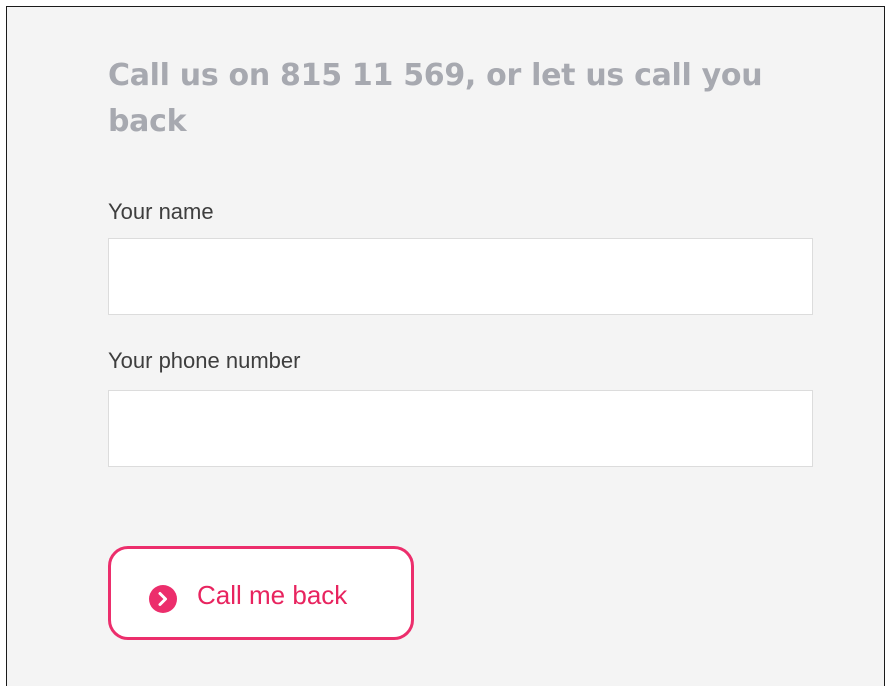 This screenshot has height=686, width=891. Describe the element at coordinates (163, 599) in the screenshot. I see `chevron-right-circle-icon` at that location.